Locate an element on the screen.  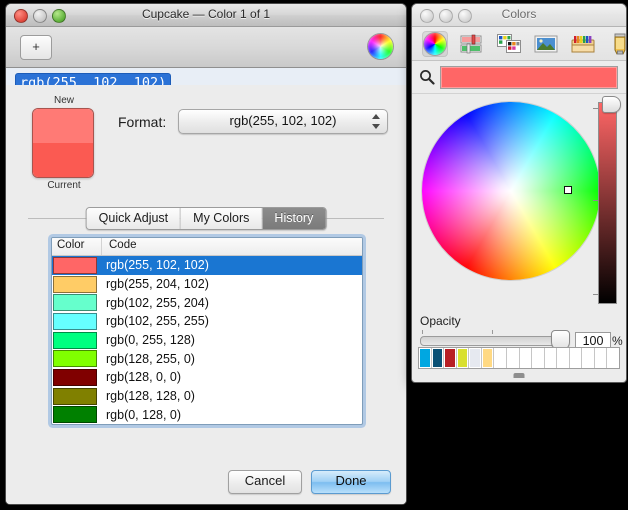
color-palettes-icon is located at coordinates (509, 44).